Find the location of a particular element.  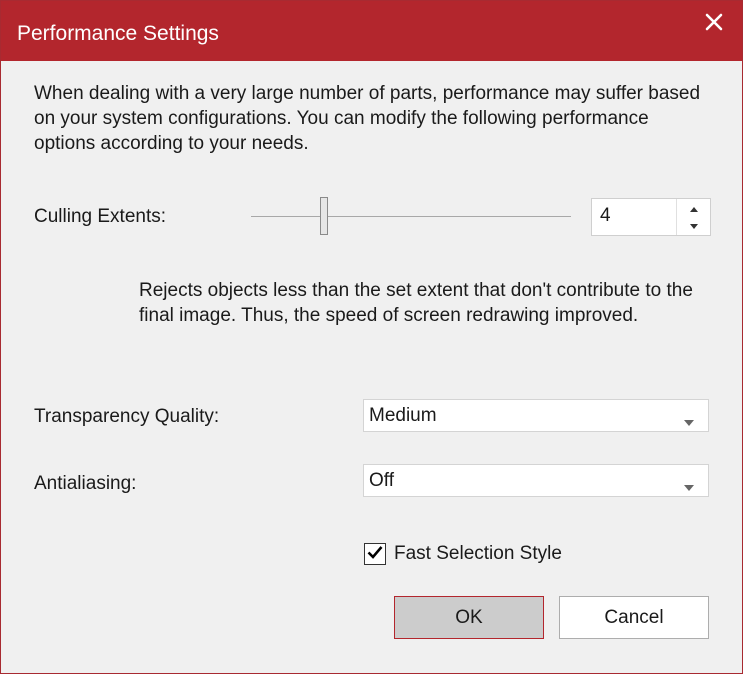

spin-up-button is located at coordinates (694, 208).